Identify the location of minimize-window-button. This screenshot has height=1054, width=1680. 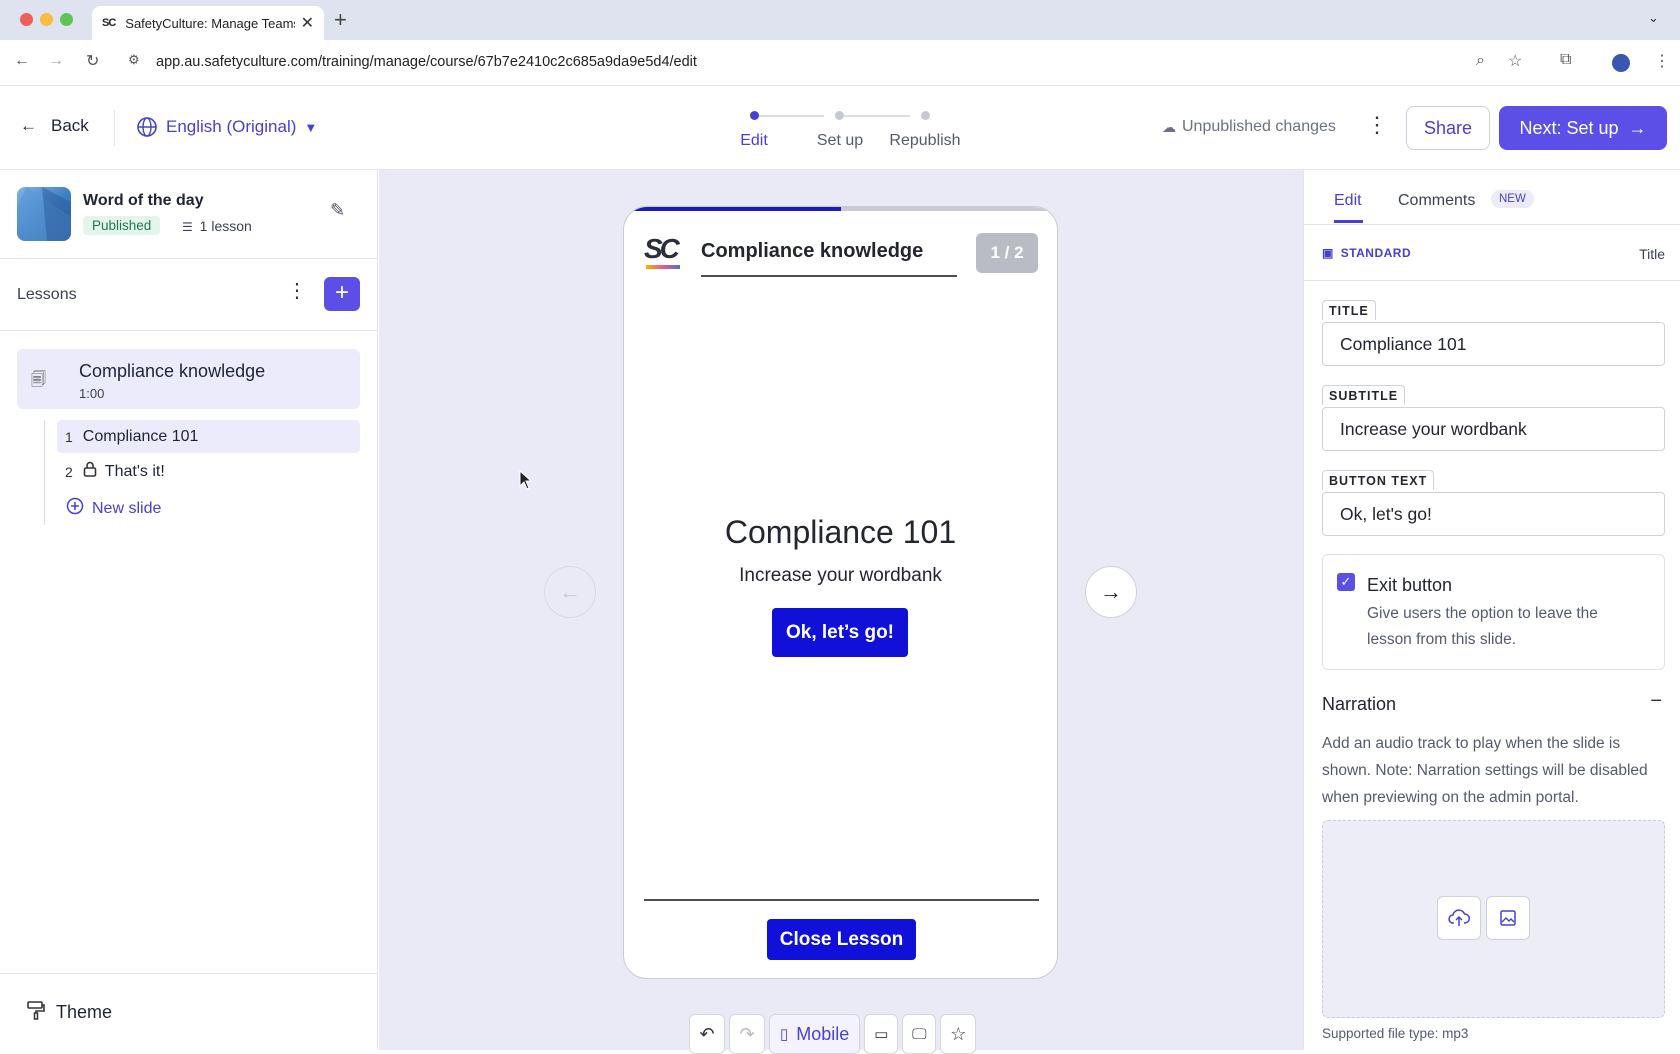
(46, 19).